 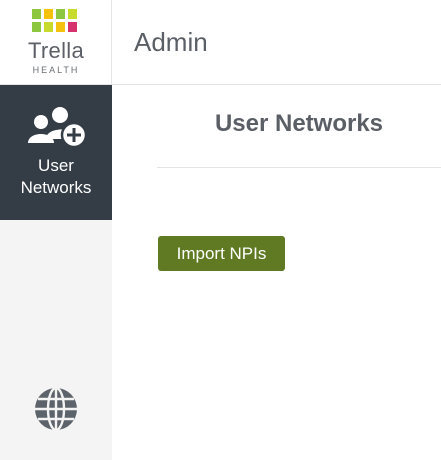 I want to click on divider, so click(x=299, y=167).